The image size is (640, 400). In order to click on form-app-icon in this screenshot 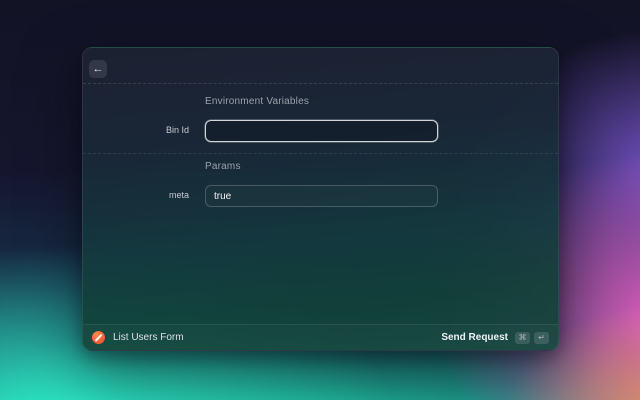, I will do `click(98, 337)`.